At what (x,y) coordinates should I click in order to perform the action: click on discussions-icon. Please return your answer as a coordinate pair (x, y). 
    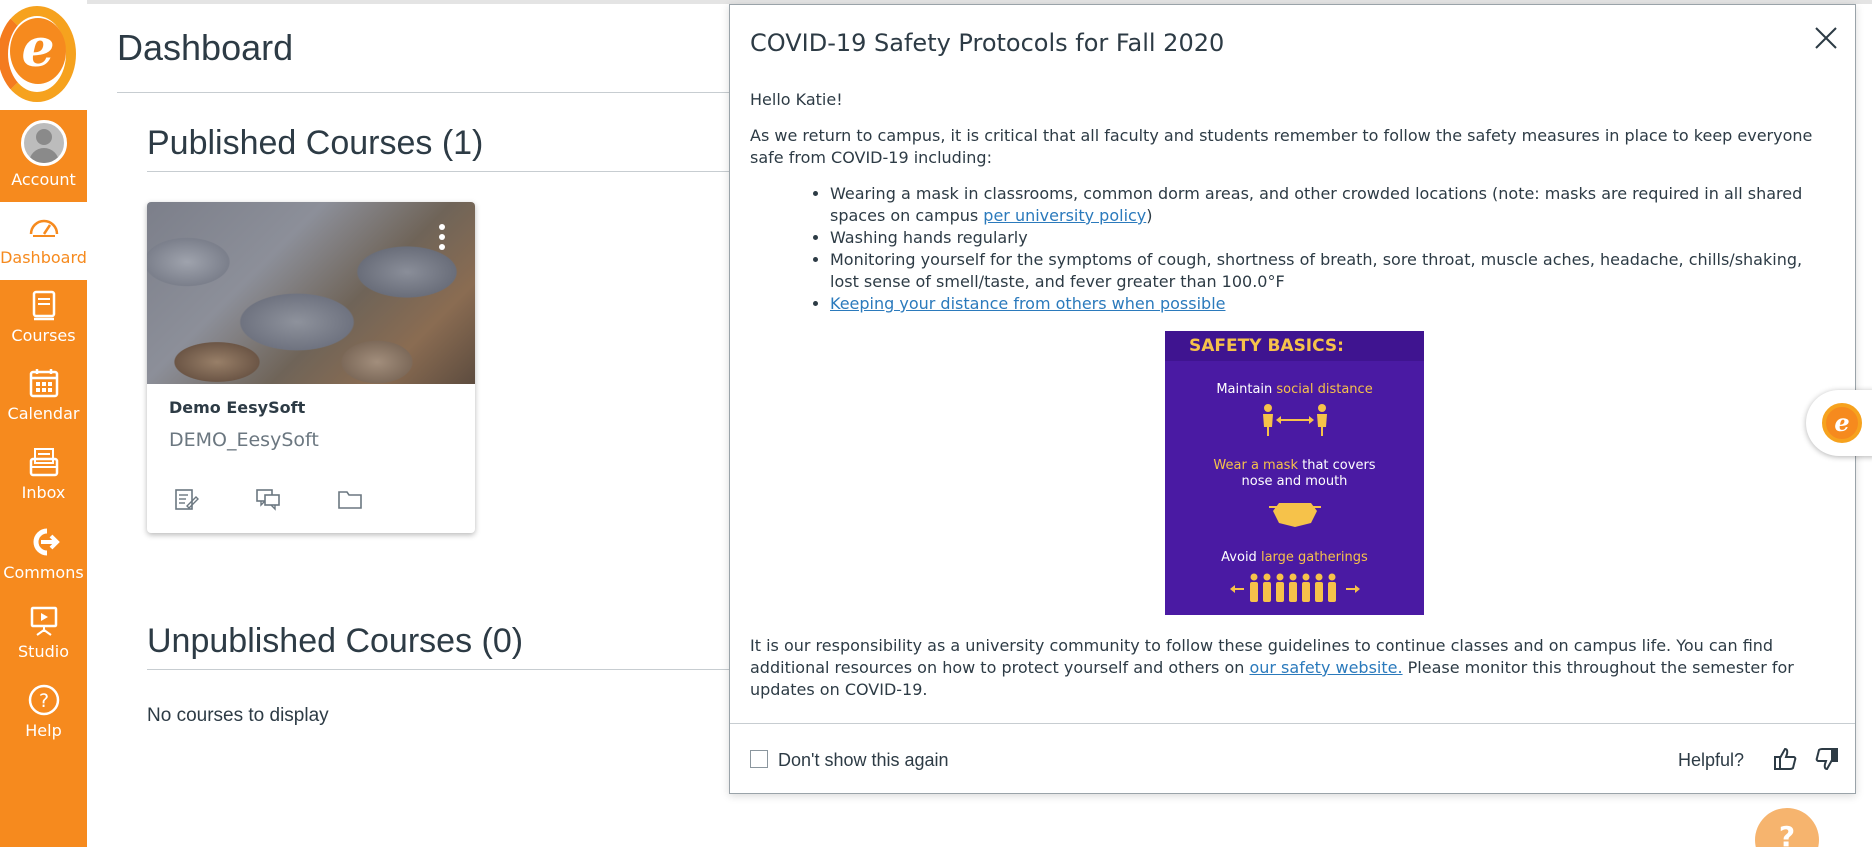
    Looking at the image, I should click on (268, 499).